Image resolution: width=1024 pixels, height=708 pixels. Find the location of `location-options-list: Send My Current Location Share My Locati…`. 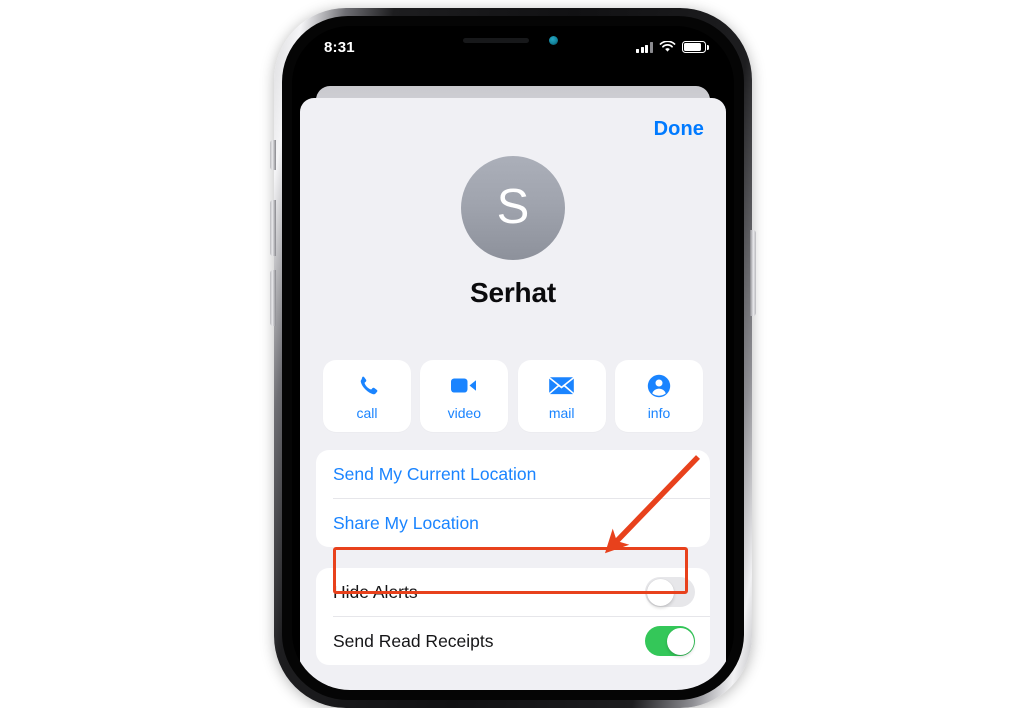

location-options-list: Send My Current Location Share My Locati… is located at coordinates (513, 498).